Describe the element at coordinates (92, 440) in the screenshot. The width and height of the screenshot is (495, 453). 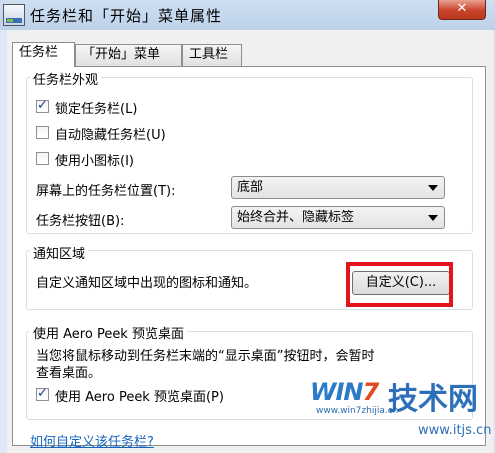
I see `help-link: 如何自定义该任务栏?` at that location.